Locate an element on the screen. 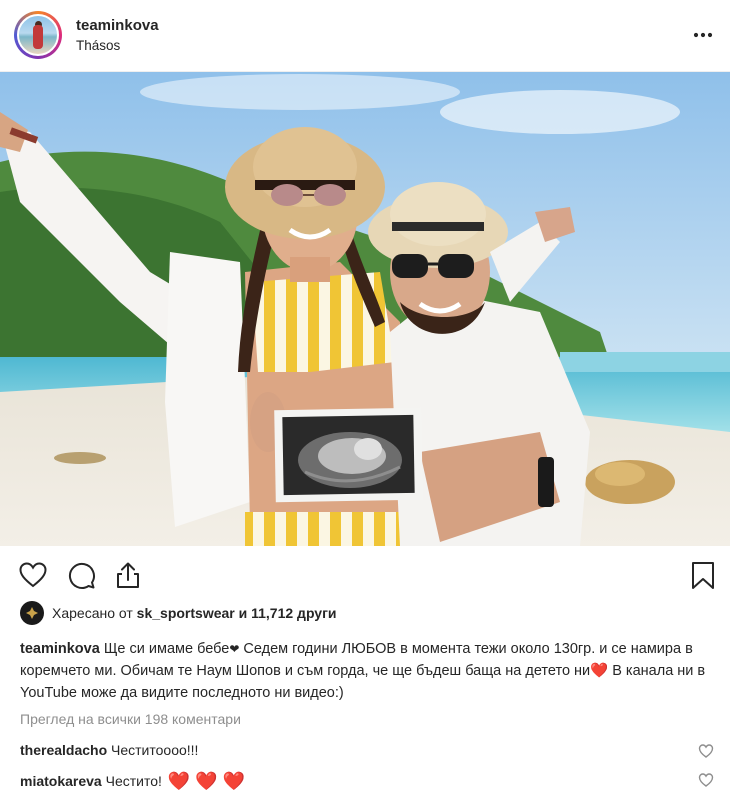 This screenshot has height=796, width=730. post-header: teaminkova Thásos is located at coordinates (365, 36).